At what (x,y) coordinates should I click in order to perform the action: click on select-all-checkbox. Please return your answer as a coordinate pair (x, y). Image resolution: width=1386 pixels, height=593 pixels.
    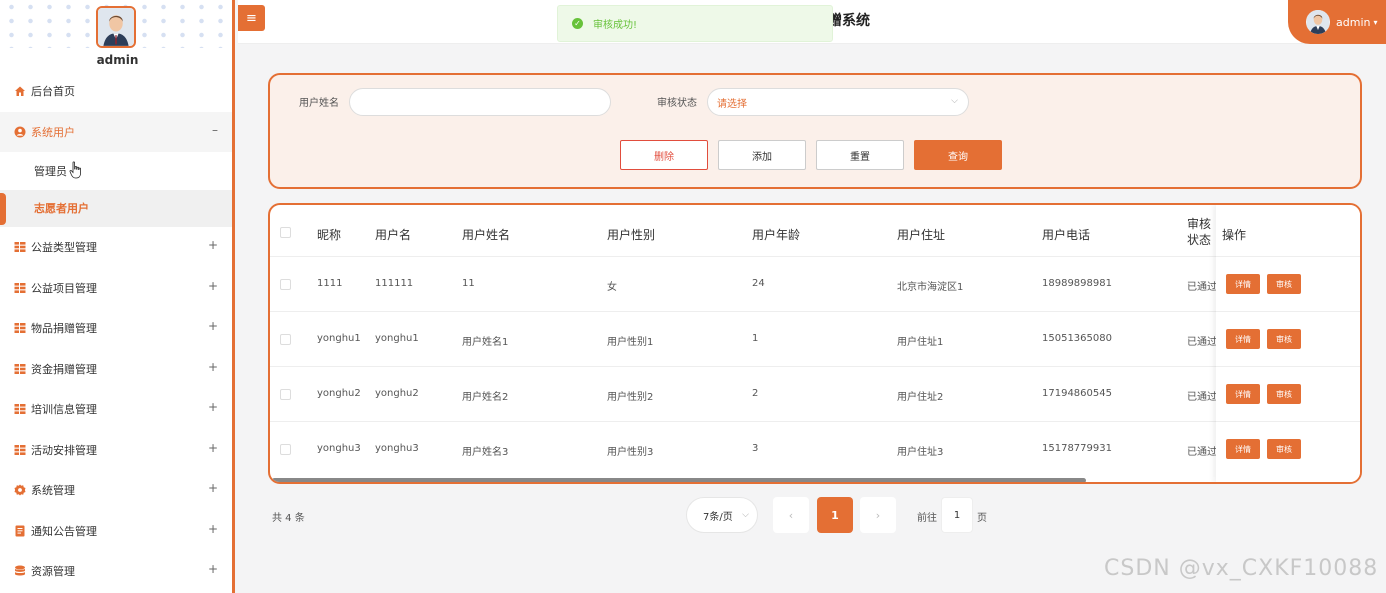
    Looking at the image, I should click on (285, 232).